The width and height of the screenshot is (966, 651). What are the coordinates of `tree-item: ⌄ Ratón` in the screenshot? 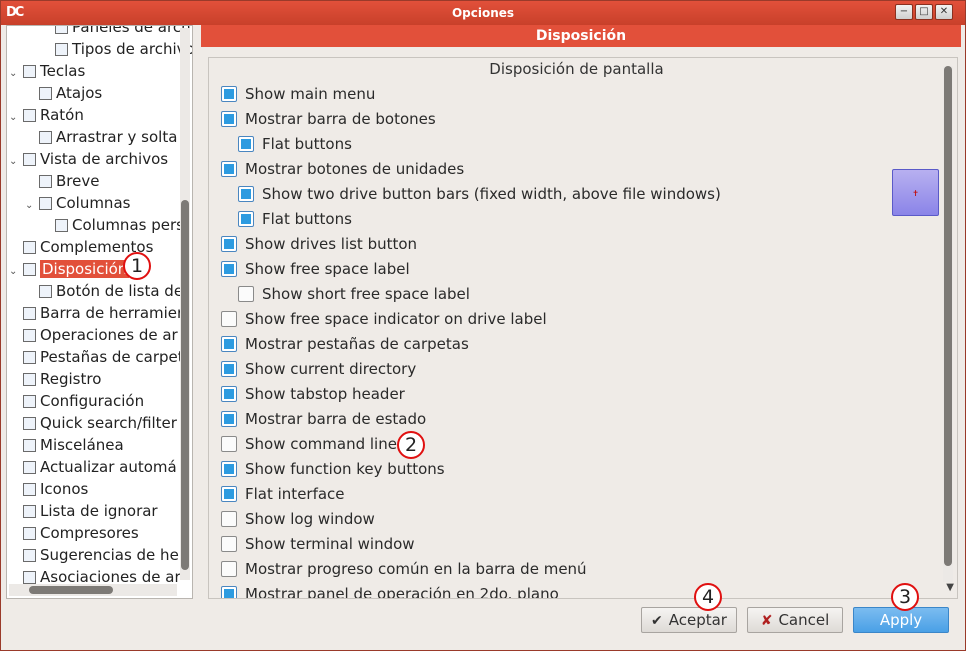 It's located at (46, 115).